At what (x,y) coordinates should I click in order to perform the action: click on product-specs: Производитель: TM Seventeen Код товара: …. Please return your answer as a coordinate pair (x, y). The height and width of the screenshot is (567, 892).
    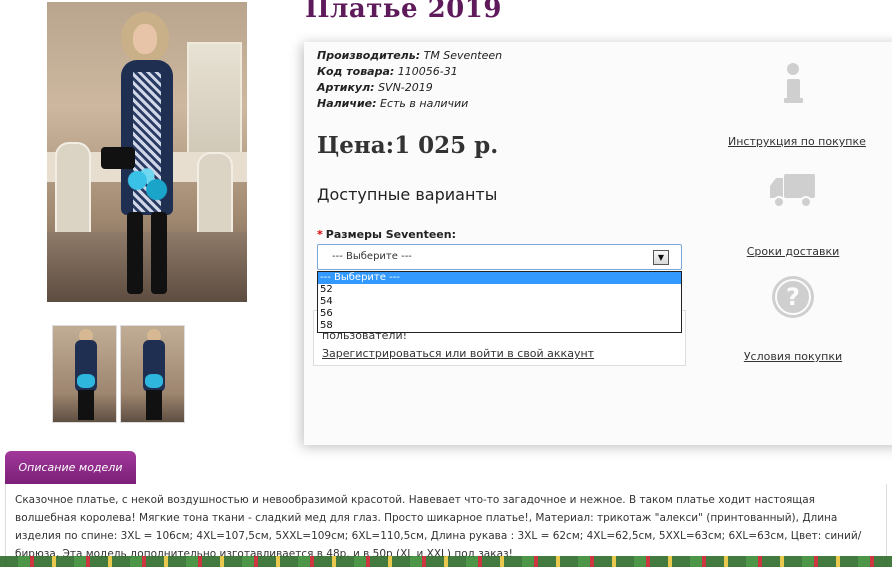
    Looking at the image, I should click on (409, 80).